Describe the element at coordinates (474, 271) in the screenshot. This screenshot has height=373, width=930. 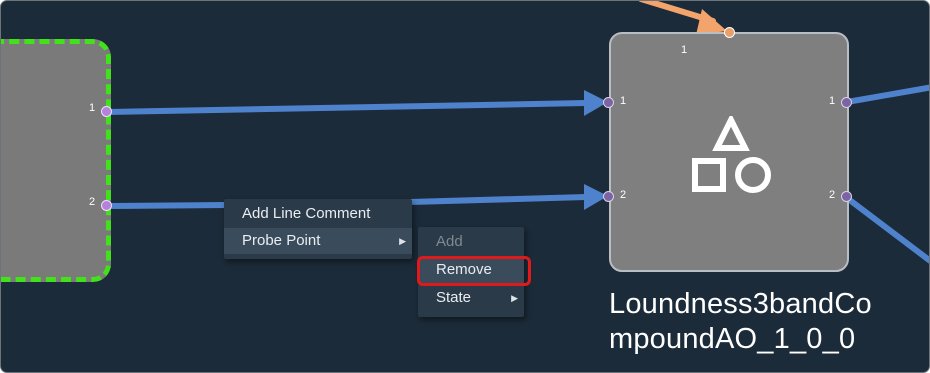
I see `remove-highlight-annotation` at that location.